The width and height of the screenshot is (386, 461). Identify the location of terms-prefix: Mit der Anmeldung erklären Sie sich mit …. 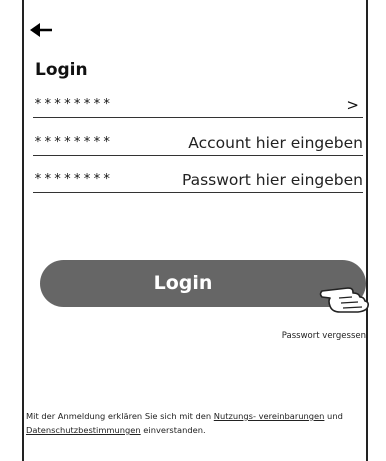
(120, 416).